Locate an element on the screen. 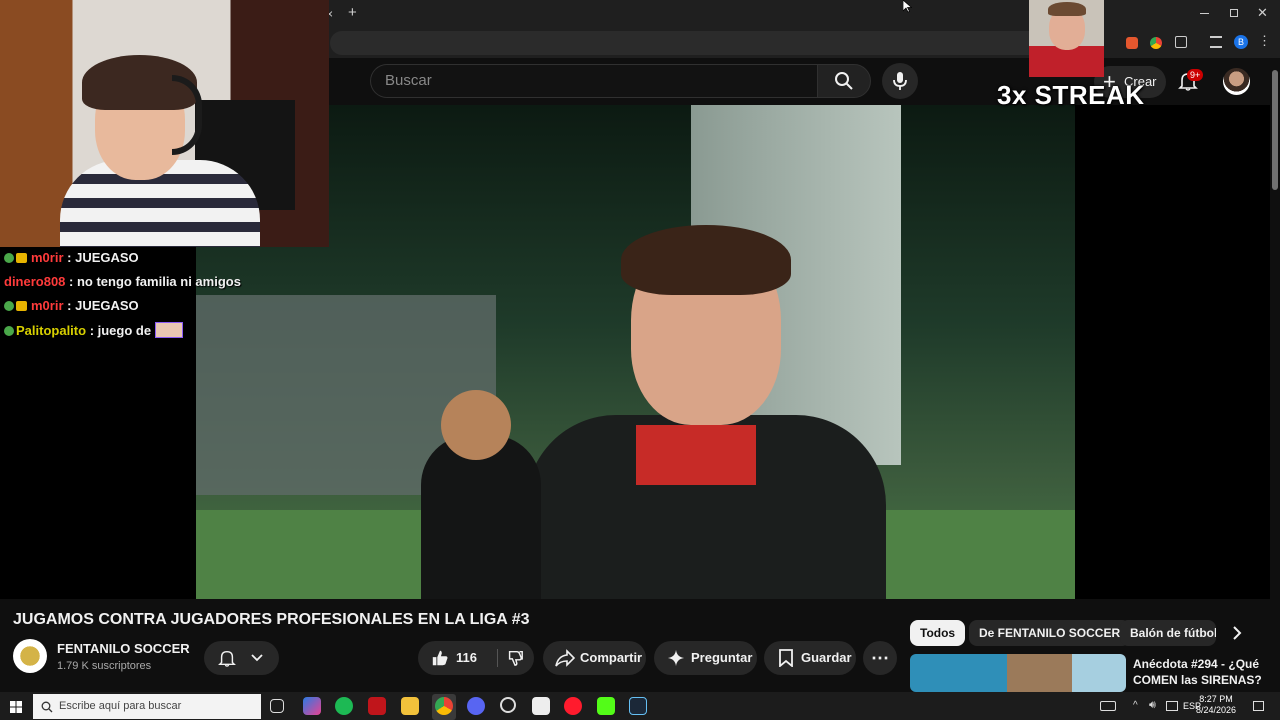 Image resolution: width=1280 pixels, height=720 pixels. streamer-webcam is located at coordinates (164, 123).